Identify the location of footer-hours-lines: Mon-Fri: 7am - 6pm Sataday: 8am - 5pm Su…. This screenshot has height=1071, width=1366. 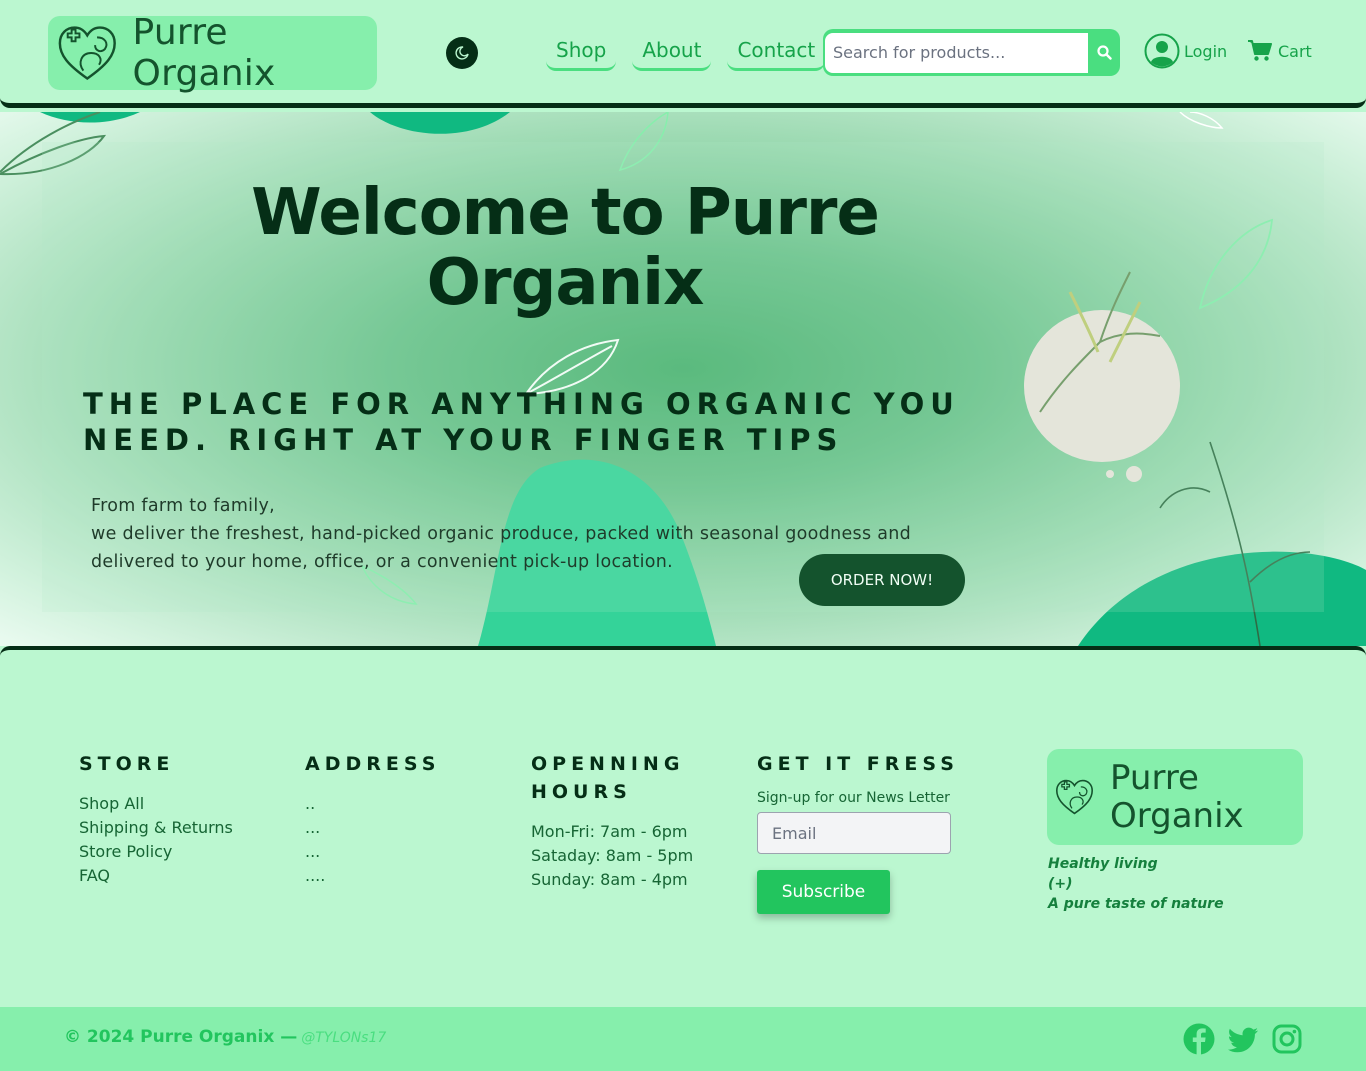
(621, 856).